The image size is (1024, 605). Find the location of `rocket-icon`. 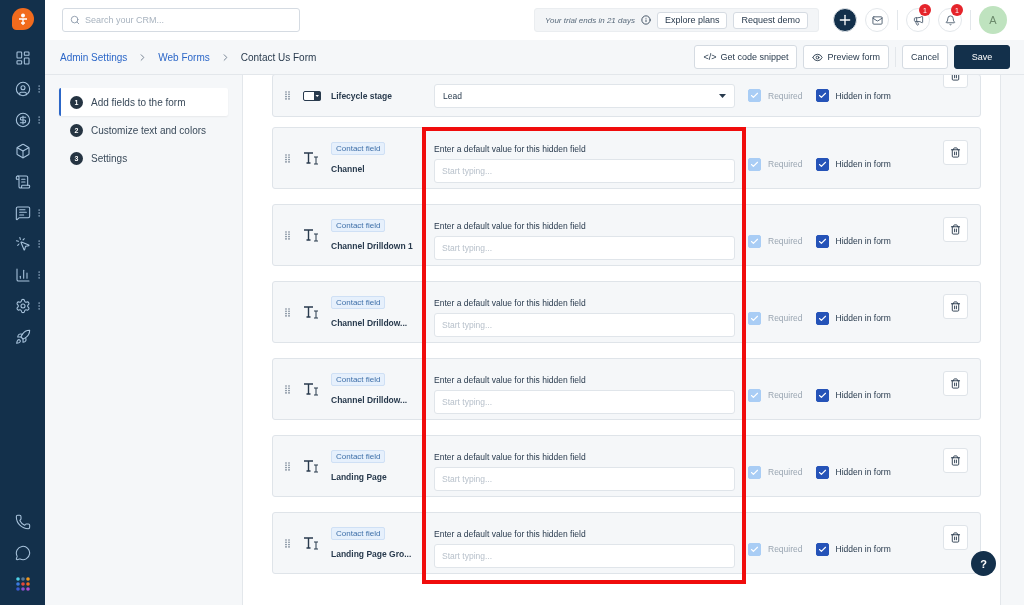

rocket-icon is located at coordinates (22, 336).